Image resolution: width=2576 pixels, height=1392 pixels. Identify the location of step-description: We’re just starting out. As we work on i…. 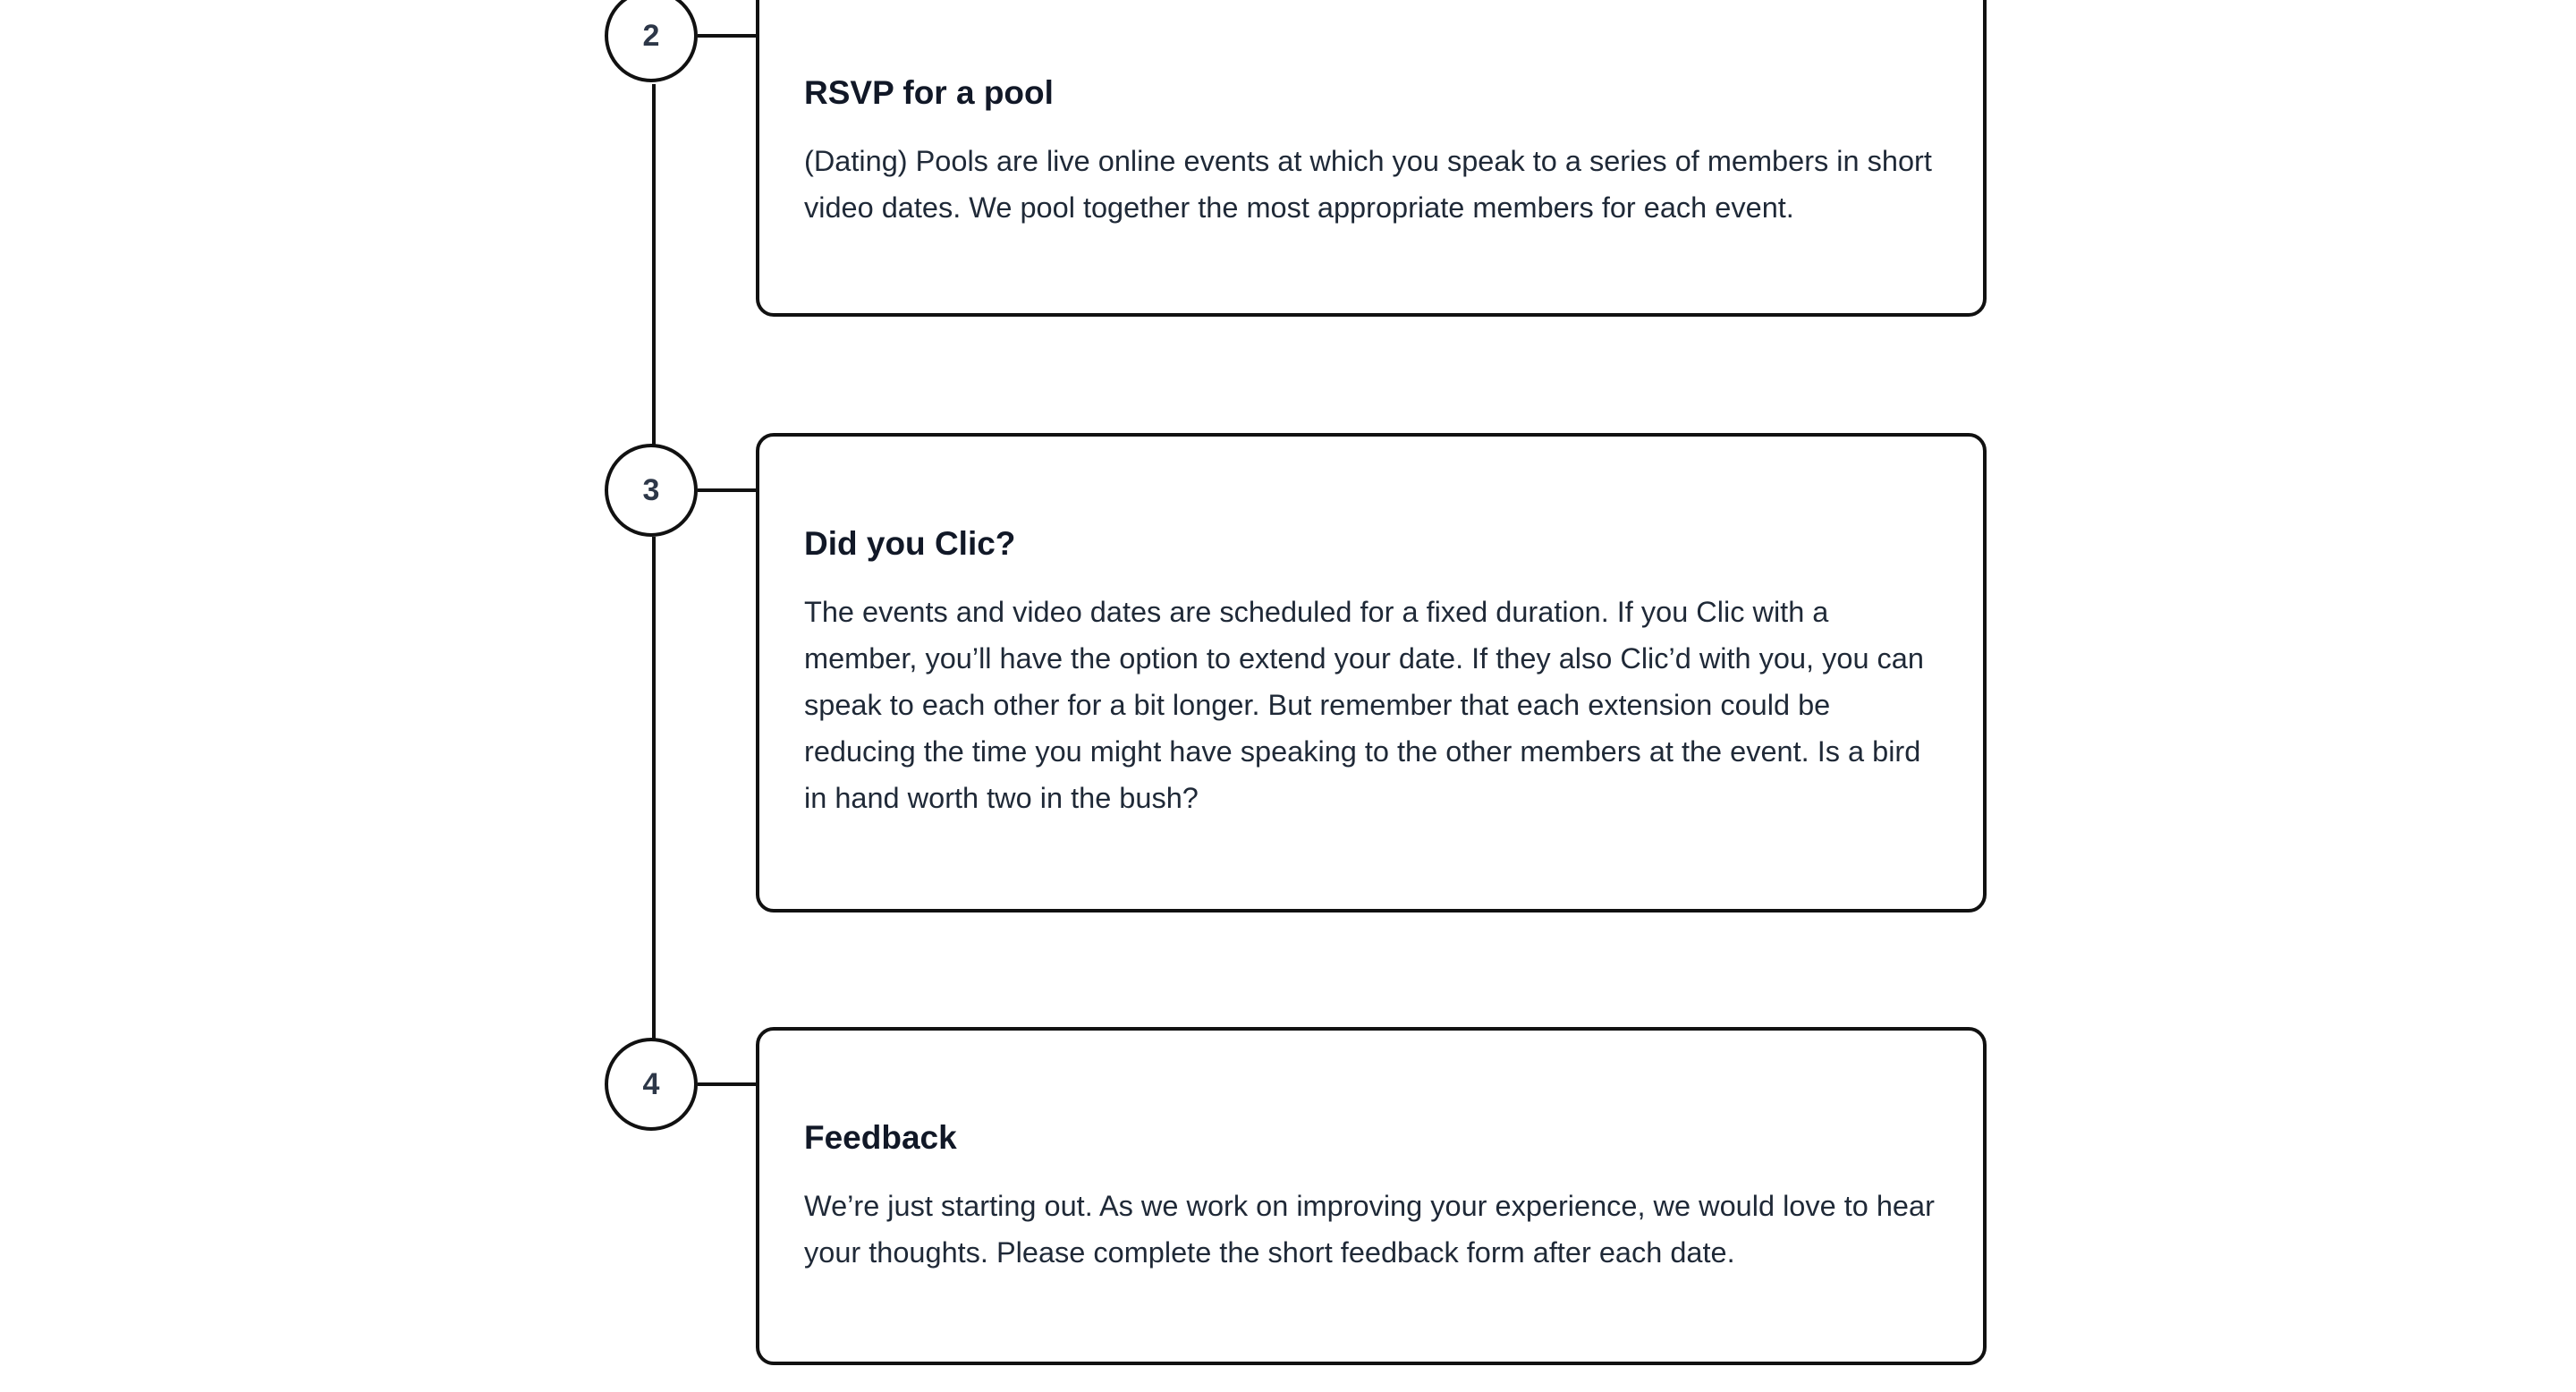
(1369, 1229).